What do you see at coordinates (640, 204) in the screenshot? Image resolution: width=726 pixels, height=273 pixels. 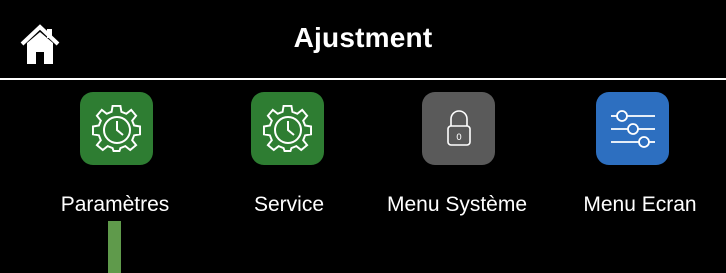 I see `menu-tile-label: Menu Ecran` at bounding box center [640, 204].